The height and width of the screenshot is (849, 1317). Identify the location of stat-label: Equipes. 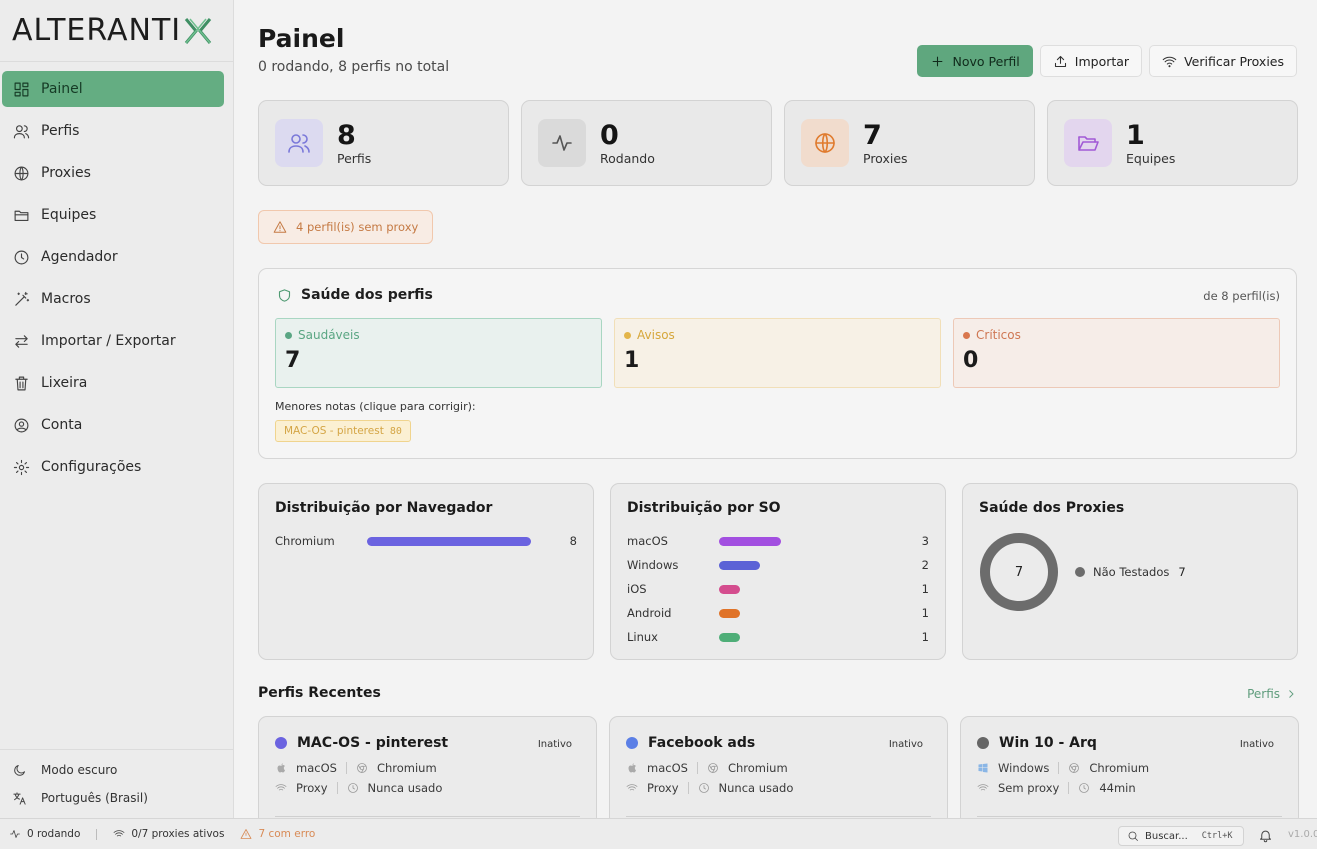
(1151, 158).